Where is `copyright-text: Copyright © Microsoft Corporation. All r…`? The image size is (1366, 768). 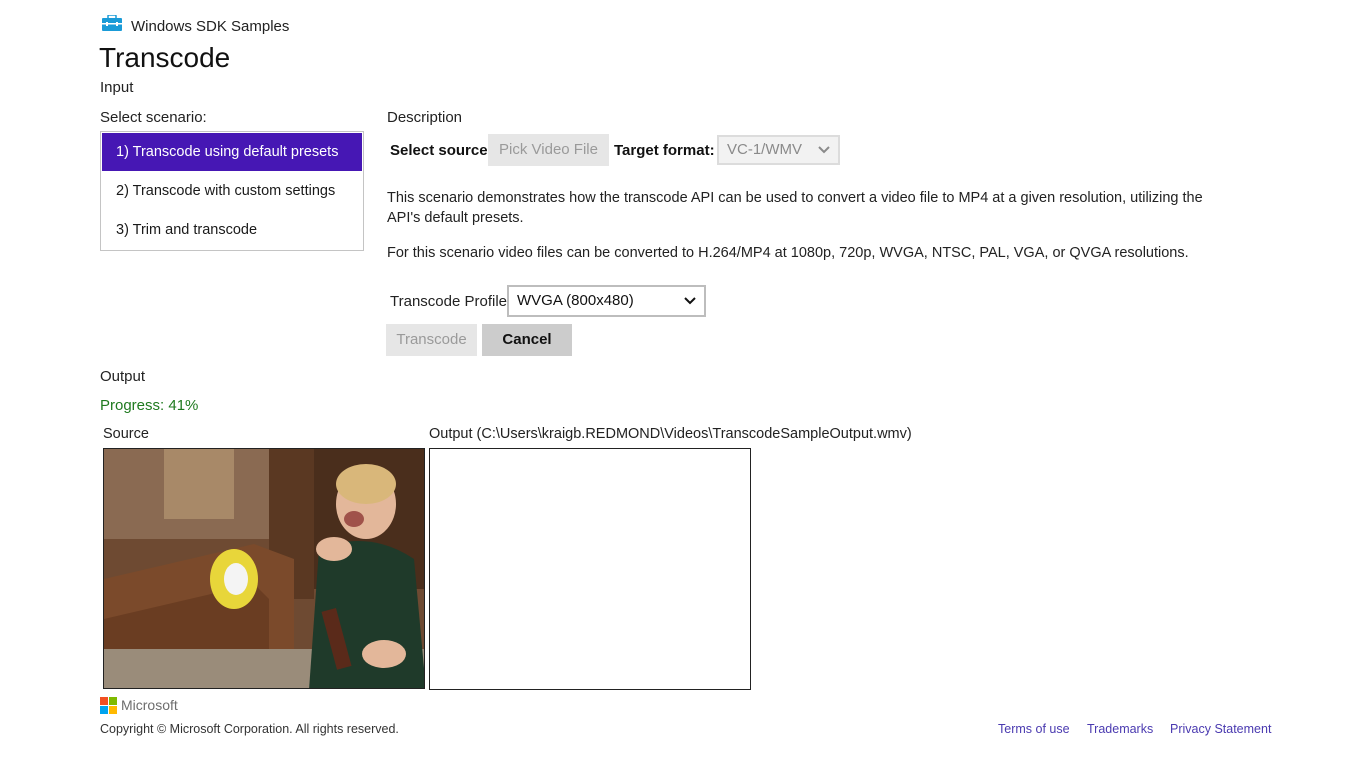 copyright-text: Copyright © Microsoft Corporation. All r… is located at coordinates (249, 729).